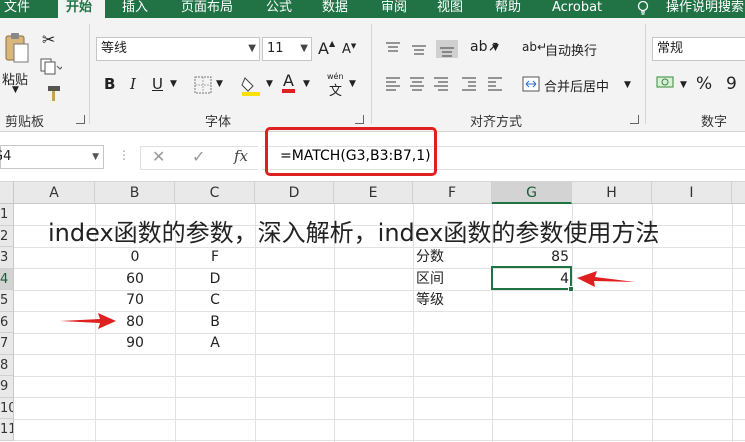  Describe the element at coordinates (52, 157) in the screenshot. I see `name-box: G4 ▼` at that location.